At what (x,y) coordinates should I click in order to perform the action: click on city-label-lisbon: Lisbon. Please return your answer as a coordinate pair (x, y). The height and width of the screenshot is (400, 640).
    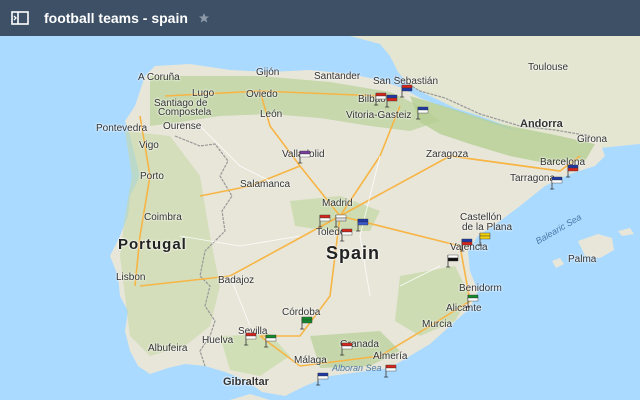
    Looking at the image, I should click on (131, 277).